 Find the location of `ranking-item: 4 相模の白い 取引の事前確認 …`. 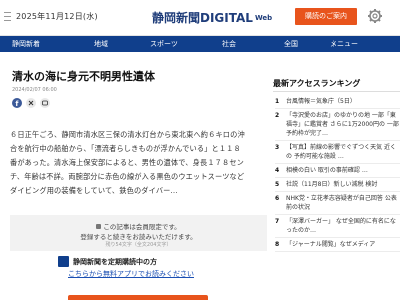

ranking-item: 4 相模の白い 取引の事前確認 … is located at coordinates (337, 171).